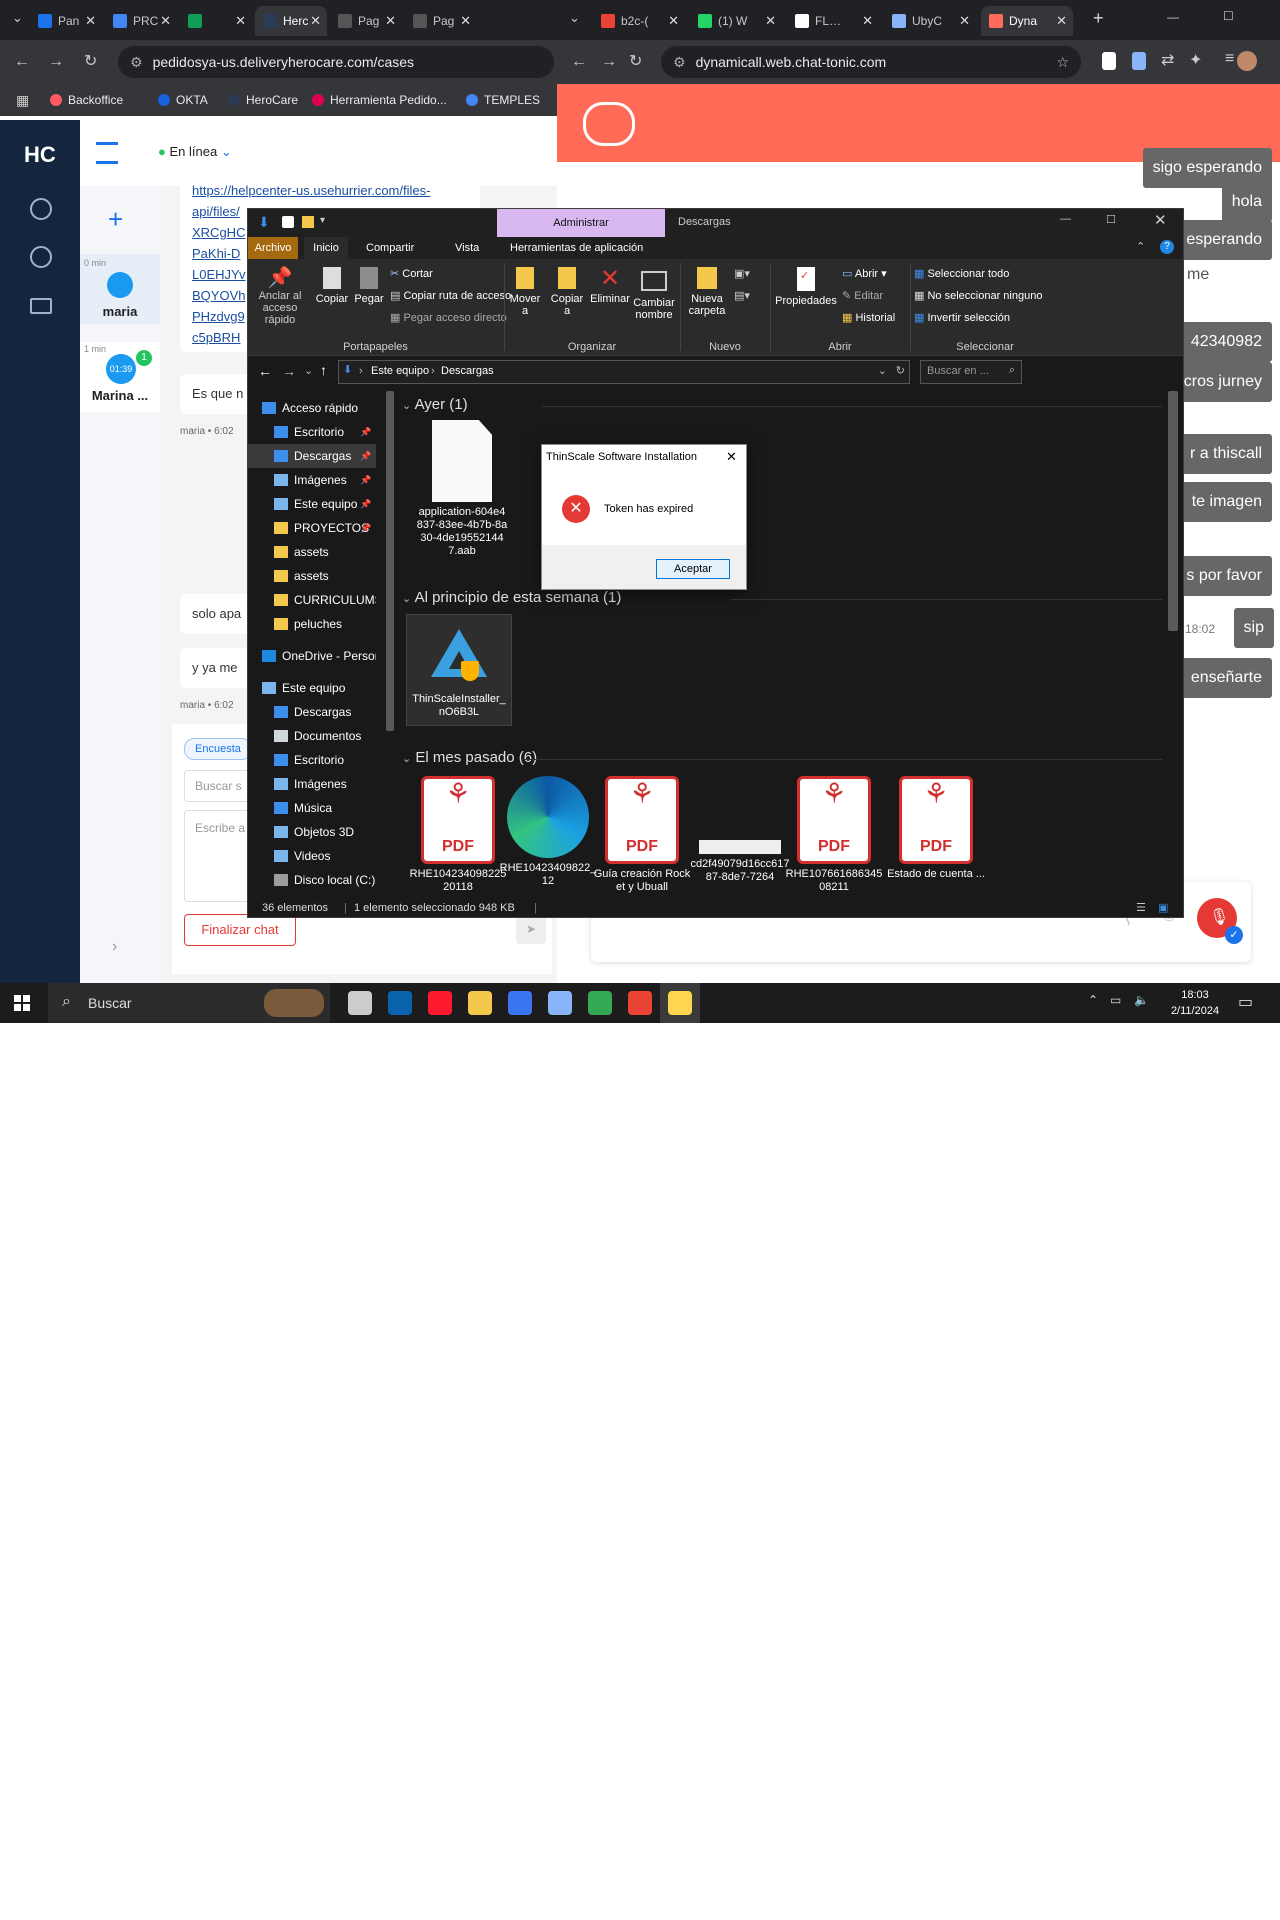 This screenshot has width=1280, height=1920. Describe the element at coordinates (1229, 59) in the screenshot. I see `media-icon: ≡` at that location.